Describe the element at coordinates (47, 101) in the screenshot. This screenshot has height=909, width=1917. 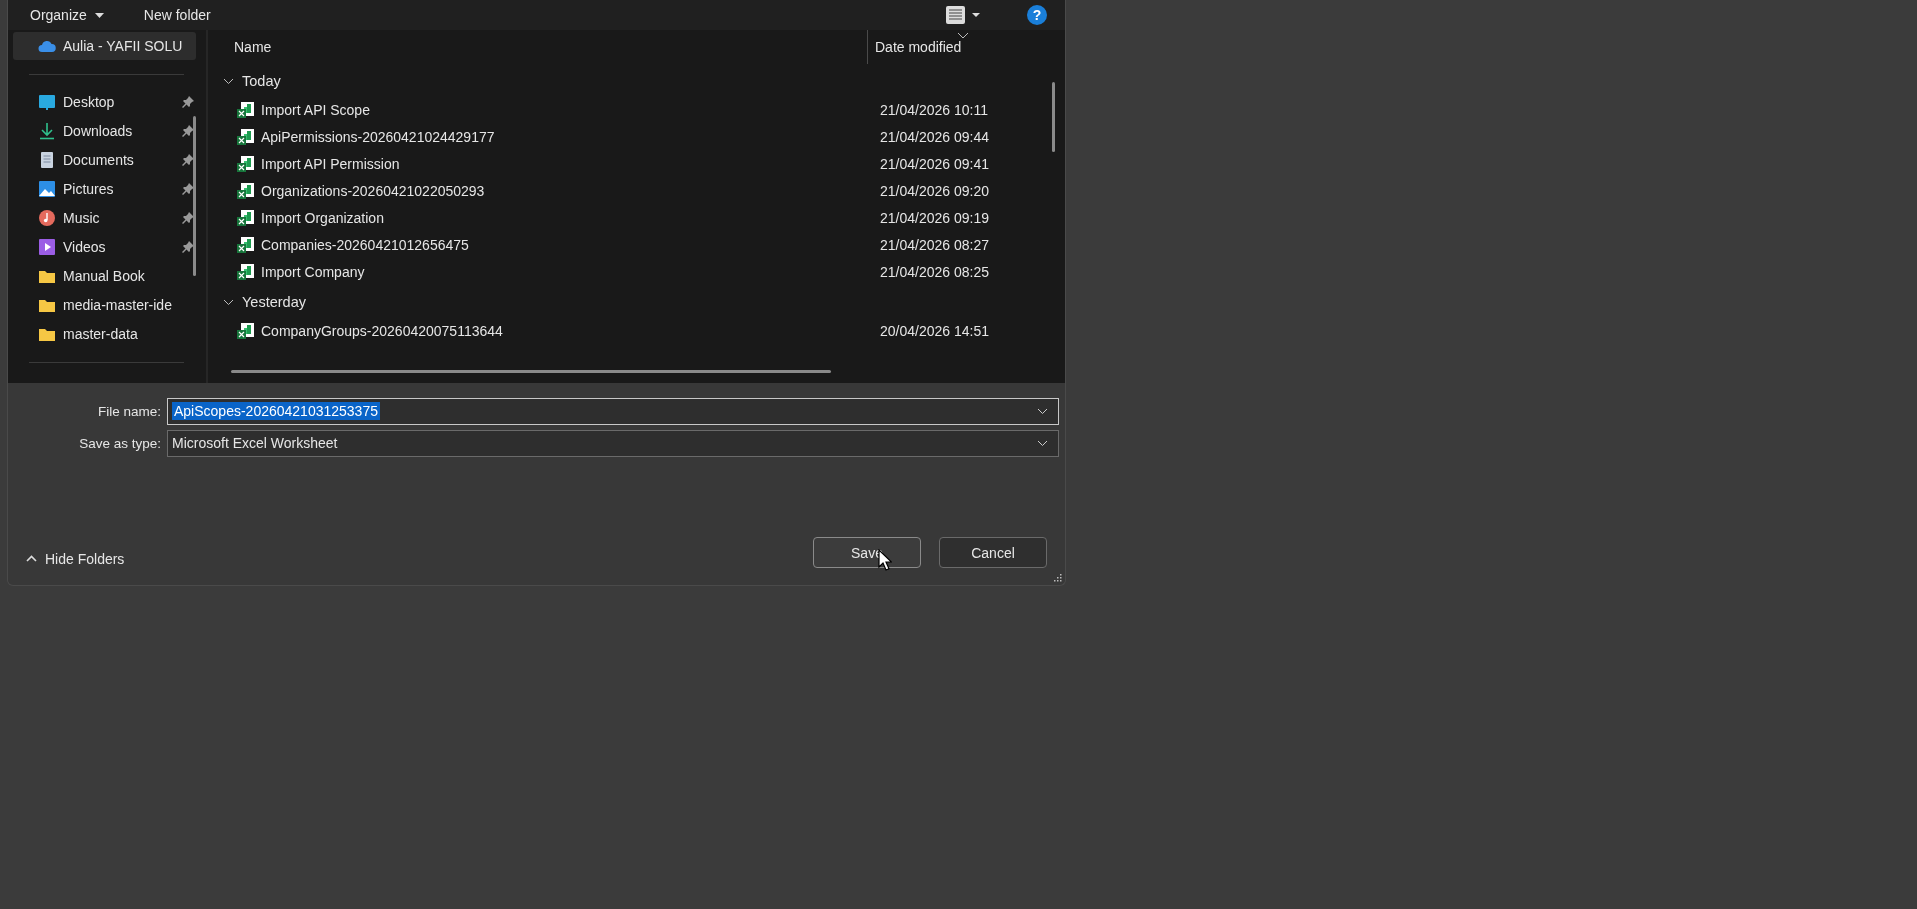
I see `monitor-icon` at that location.